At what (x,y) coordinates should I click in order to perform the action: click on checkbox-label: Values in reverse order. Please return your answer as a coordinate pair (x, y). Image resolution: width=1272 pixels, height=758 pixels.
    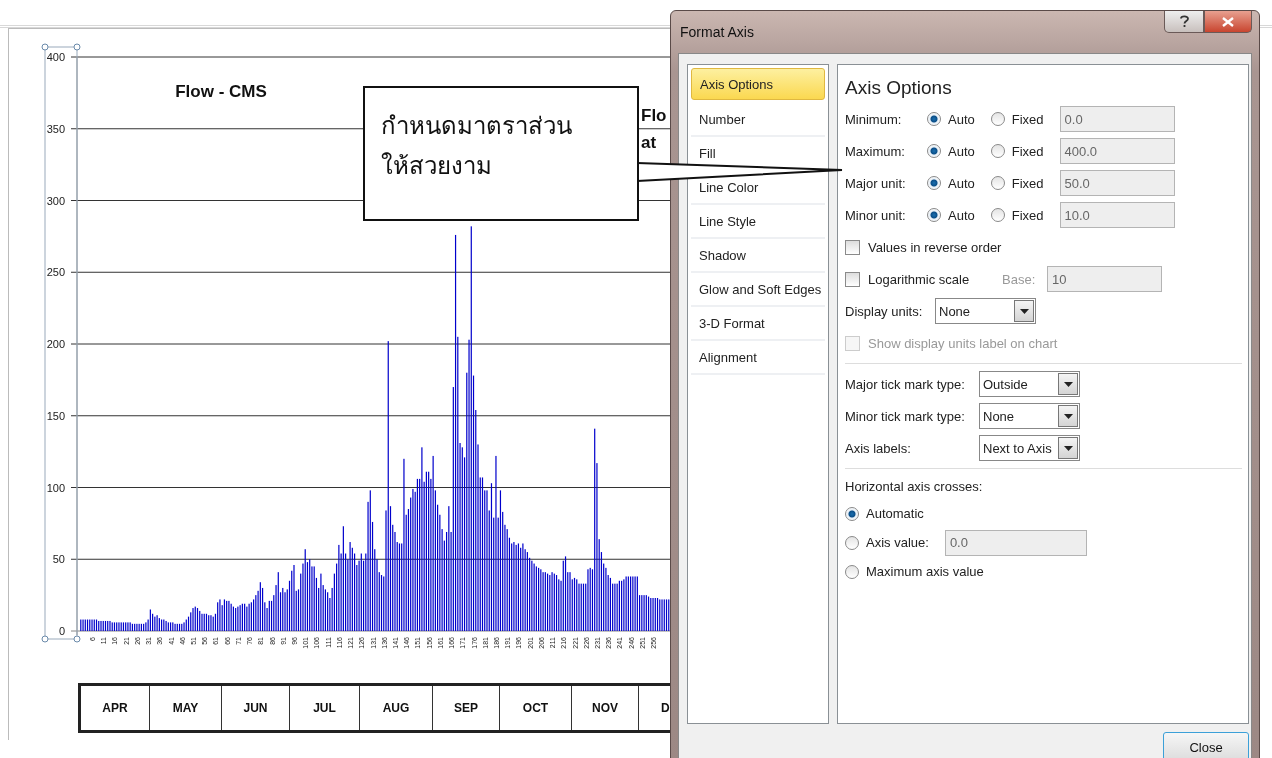
    Looking at the image, I should click on (935, 247).